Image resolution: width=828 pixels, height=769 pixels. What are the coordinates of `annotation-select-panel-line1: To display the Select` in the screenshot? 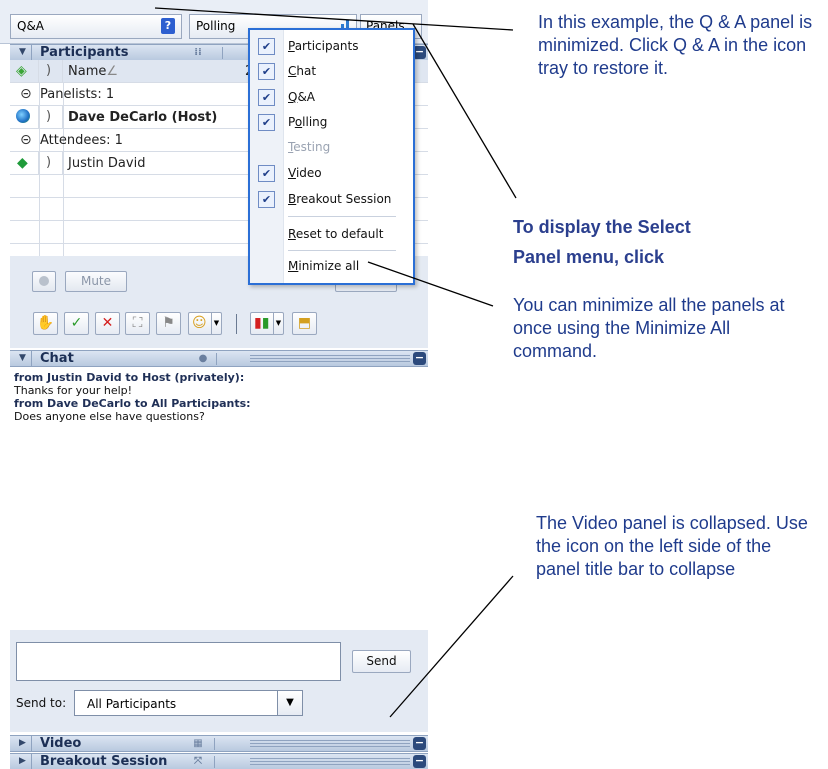 It's located at (602, 227).